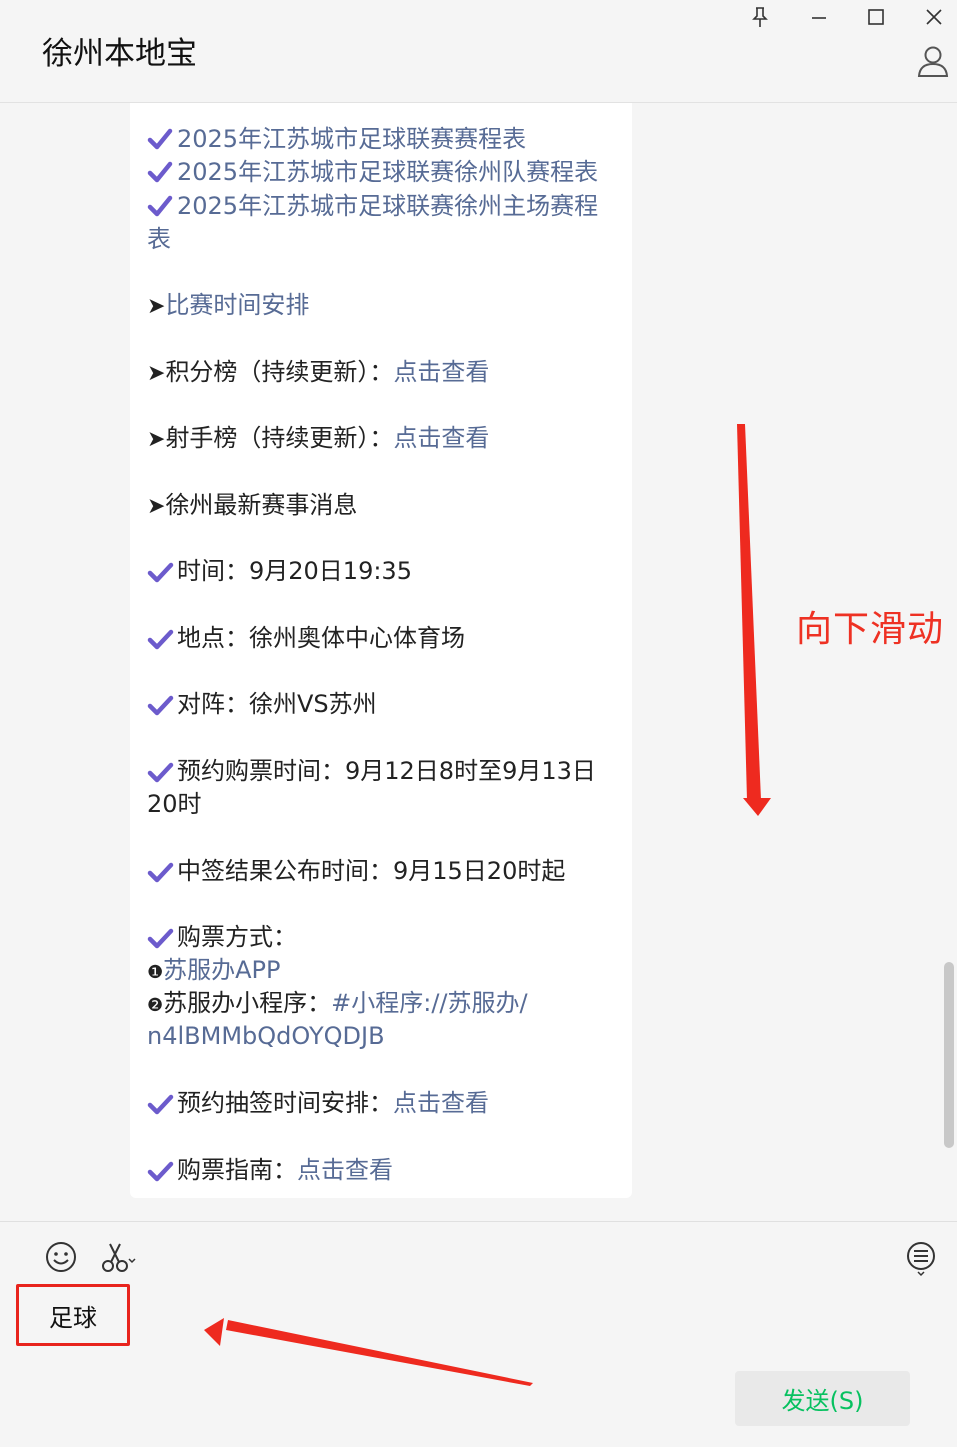  I want to click on standings-label: 积分榜（持续更新）：, so click(279, 372).